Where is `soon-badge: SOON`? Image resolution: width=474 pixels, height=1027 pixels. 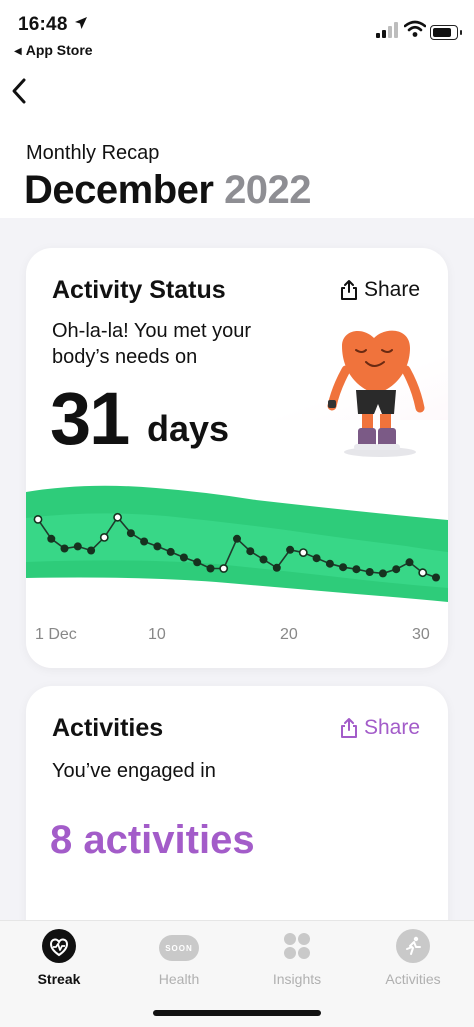 soon-badge: SOON is located at coordinates (179, 948).